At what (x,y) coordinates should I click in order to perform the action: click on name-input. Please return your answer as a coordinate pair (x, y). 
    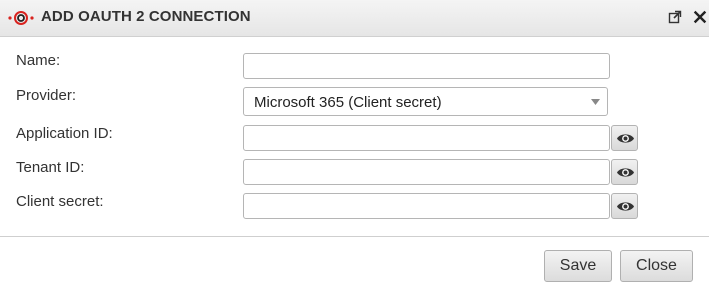
    Looking at the image, I should click on (426, 66).